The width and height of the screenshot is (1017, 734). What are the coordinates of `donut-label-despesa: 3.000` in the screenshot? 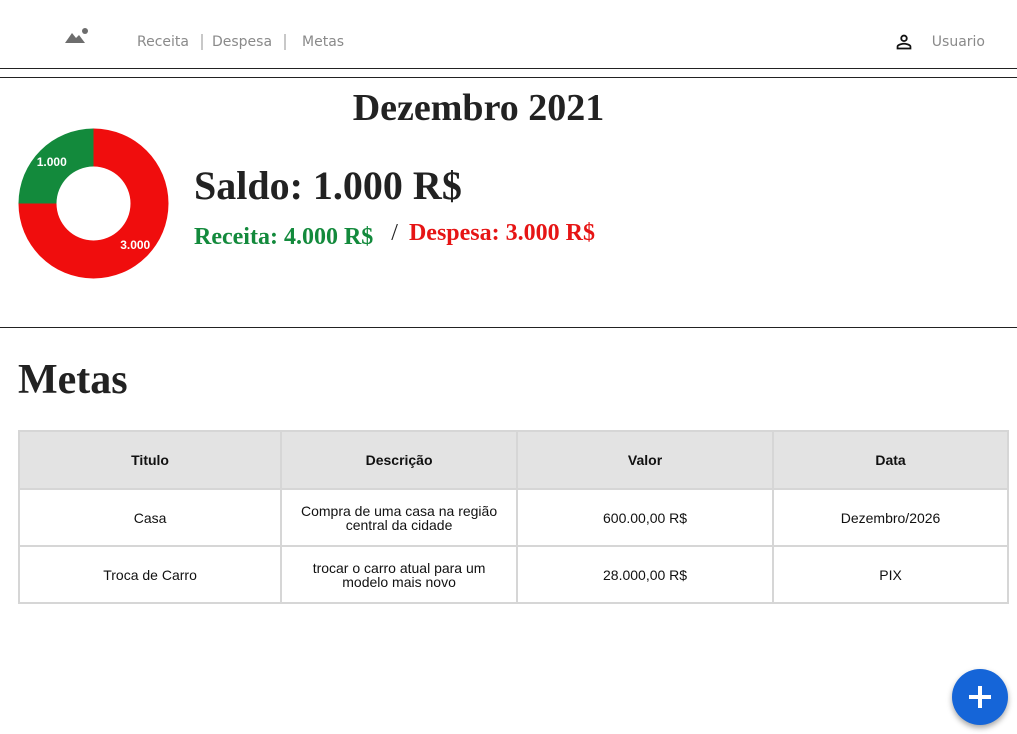 It's located at (135, 245).